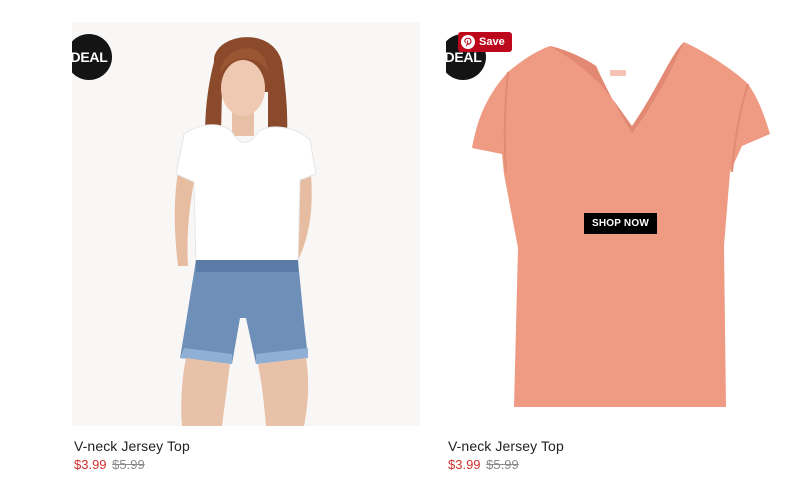 The width and height of the screenshot is (792, 477). What do you see at coordinates (492, 42) in the screenshot?
I see `pinterest-save-label: Save` at bounding box center [492, 42].